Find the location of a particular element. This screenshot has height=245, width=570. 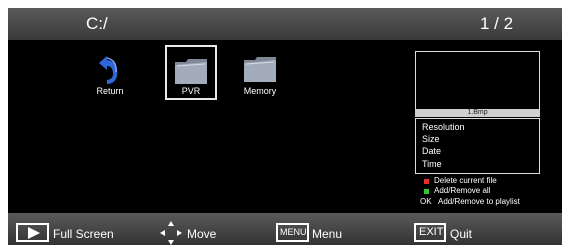

green-key-icon is located at coordinates (426, 191).